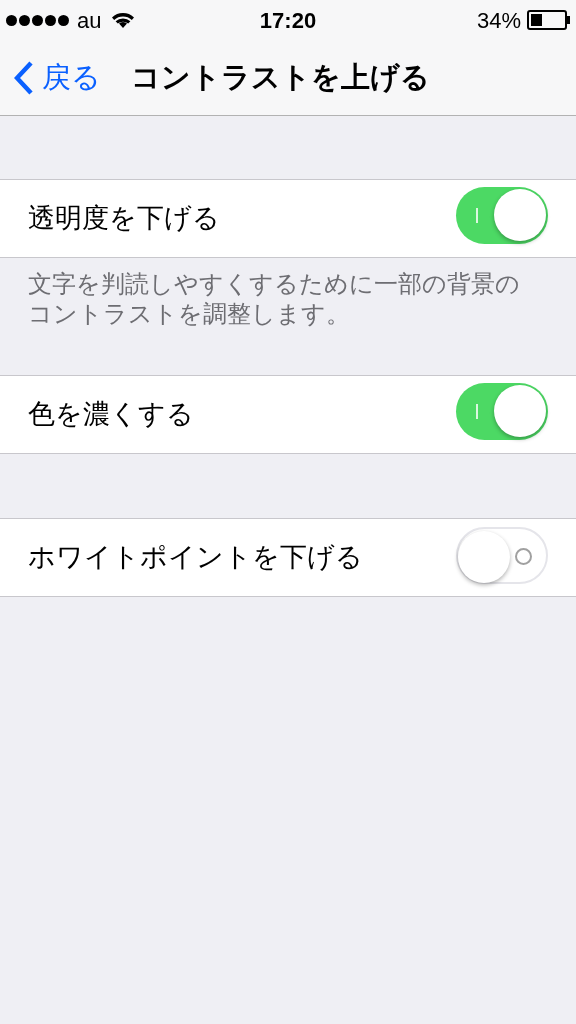  What do you see at coordinates (498, 20) in the screenshot?
I see `battery-percent: 34%` at bounding box center [498, 20].